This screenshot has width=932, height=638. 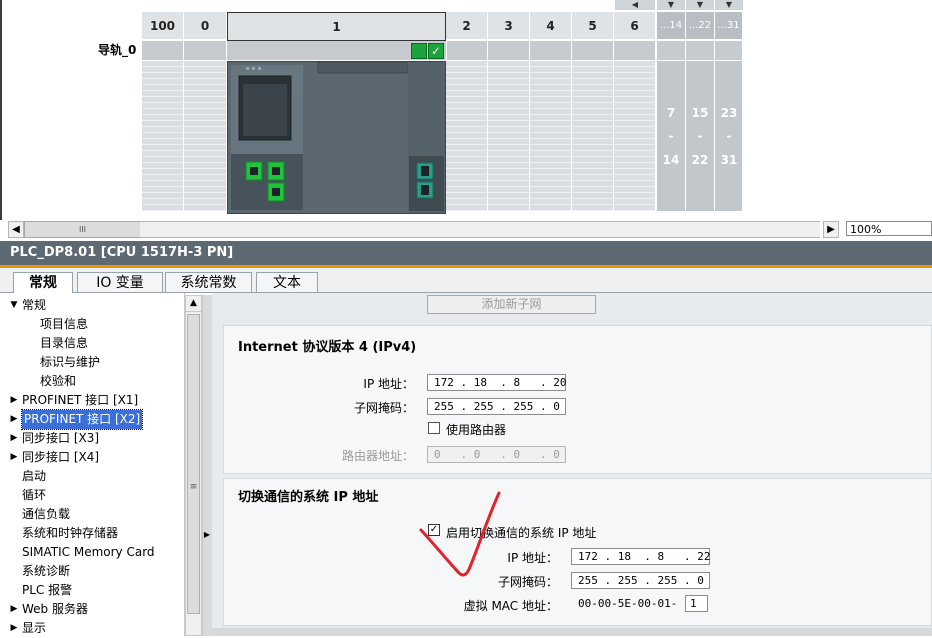 What do you see at coordinates (60, 438) in the screenshot?
I see `nav-sync-x3: 同步接口 [X3]` at bounding box center [60, 438].